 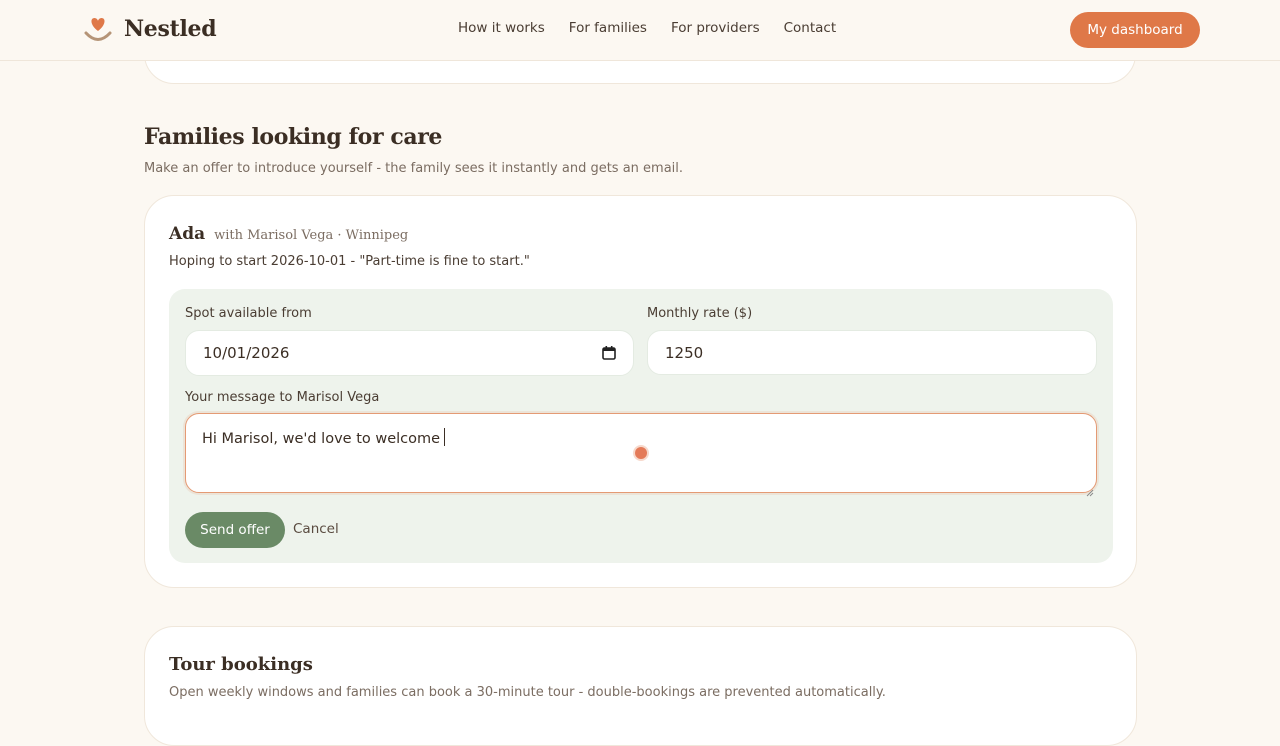 I want to click on spot-date-input: 10/01/2026, so click(x=409, y=353).